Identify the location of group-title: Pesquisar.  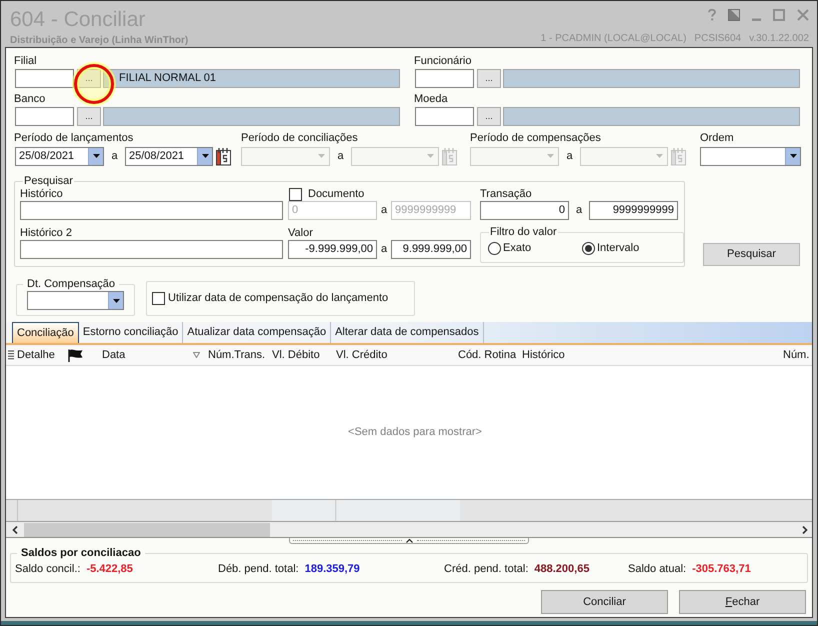
(48, 181).